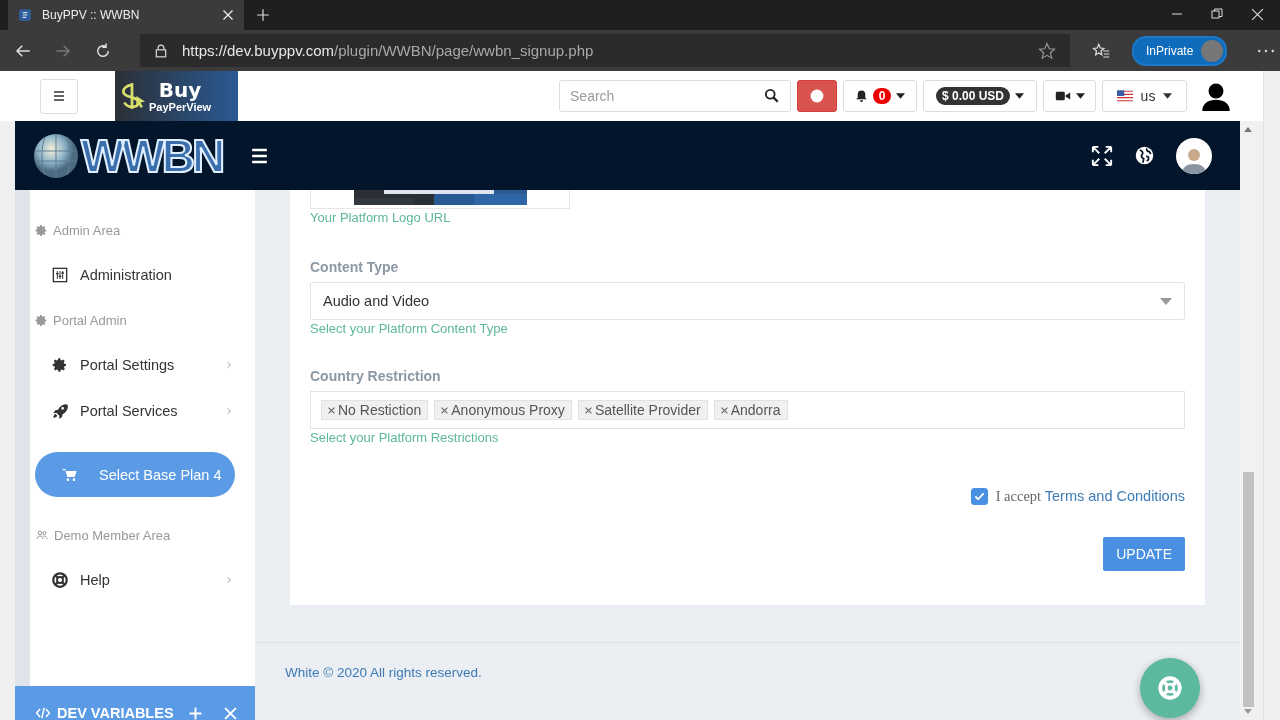 This screenshot has height=720, width=1280. Describe the element at coordinates (605, 50) in the screenshot. I see `address-bar: https://dev.buyppv.com/plugin/WWBN/page/wwbn_signup.php` at that location.